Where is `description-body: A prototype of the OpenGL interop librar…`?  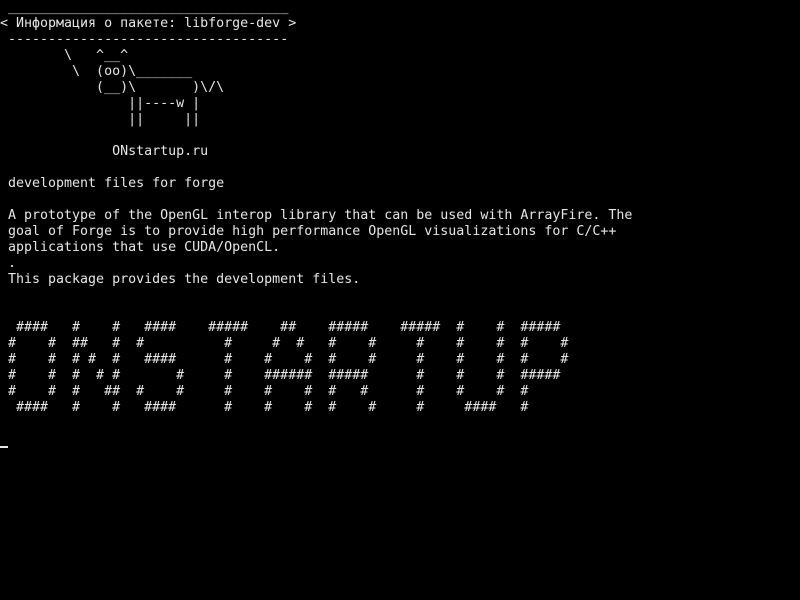 description-body: A prototype of the OpenGL interop librar… is located at coordinates (320, 247).